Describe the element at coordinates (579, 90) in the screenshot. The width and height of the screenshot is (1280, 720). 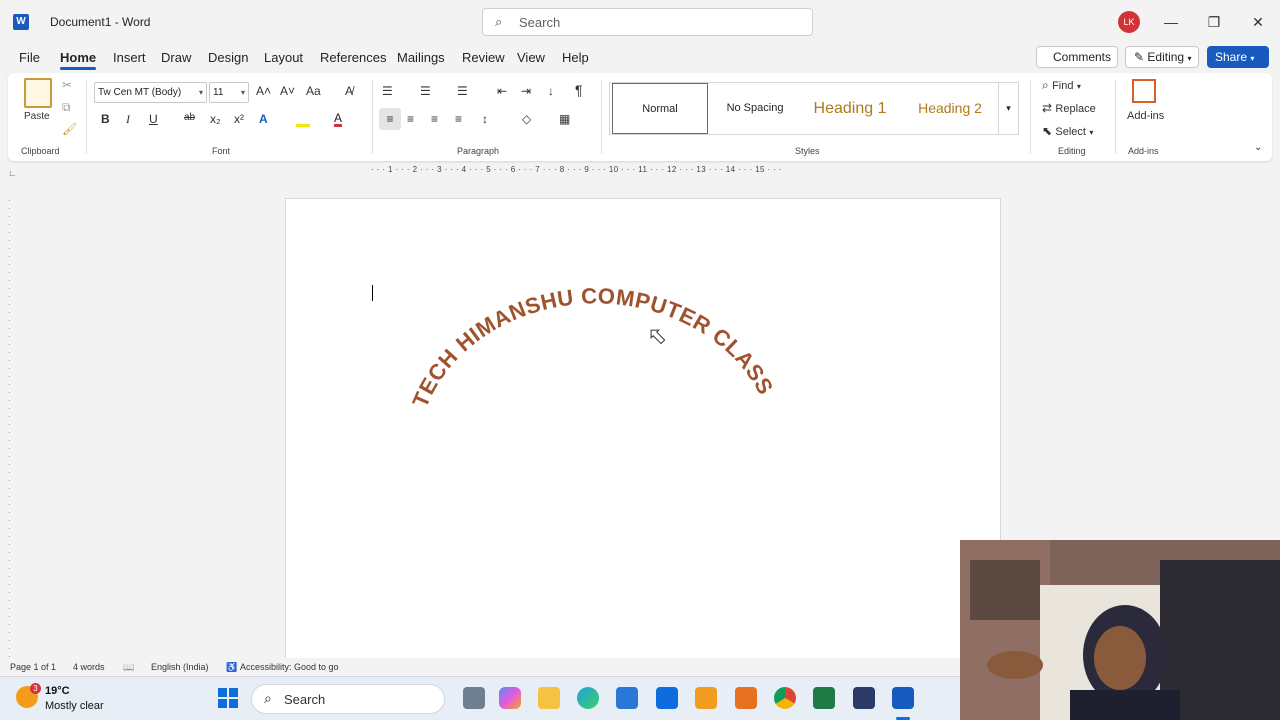
I see `show-formatting-marks-button: ¶` at that location.